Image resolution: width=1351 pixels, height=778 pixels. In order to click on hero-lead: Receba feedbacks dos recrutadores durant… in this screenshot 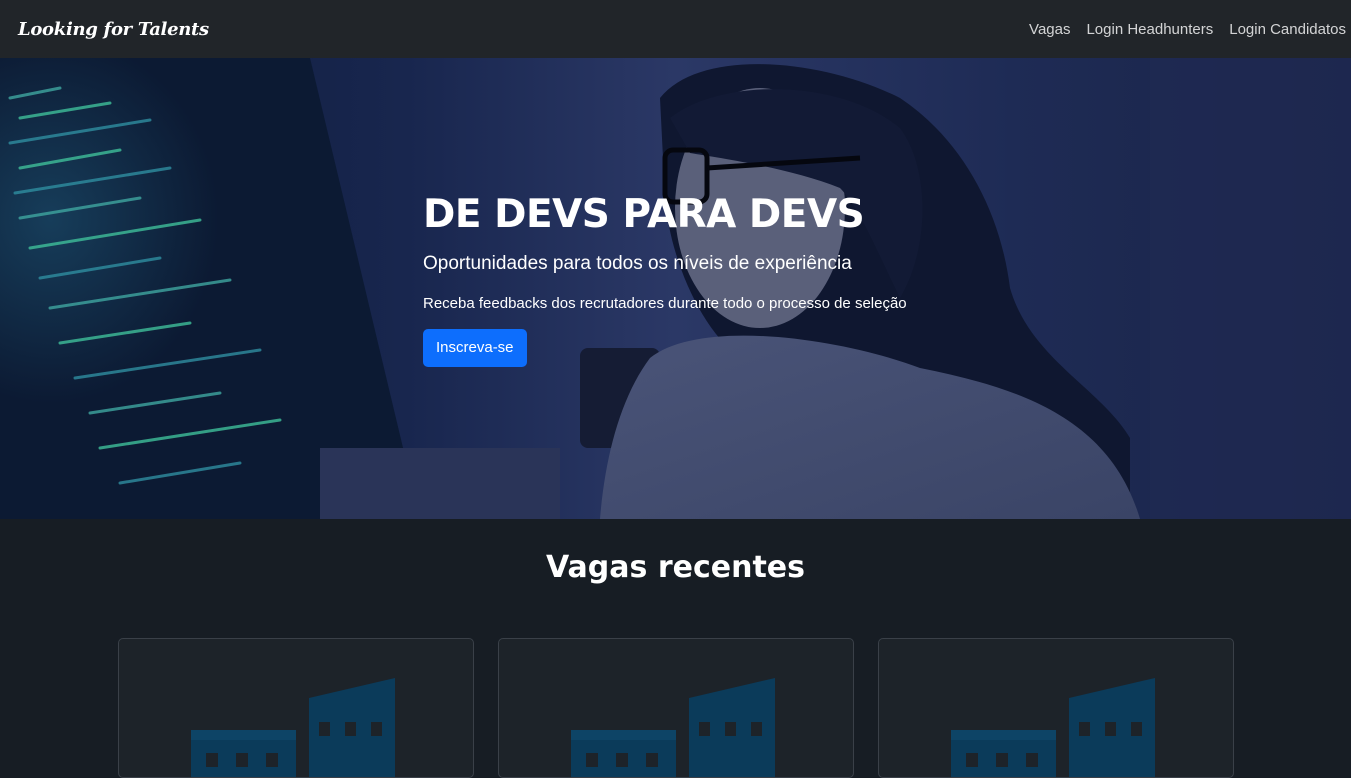, I will do `click(665, 303)`.